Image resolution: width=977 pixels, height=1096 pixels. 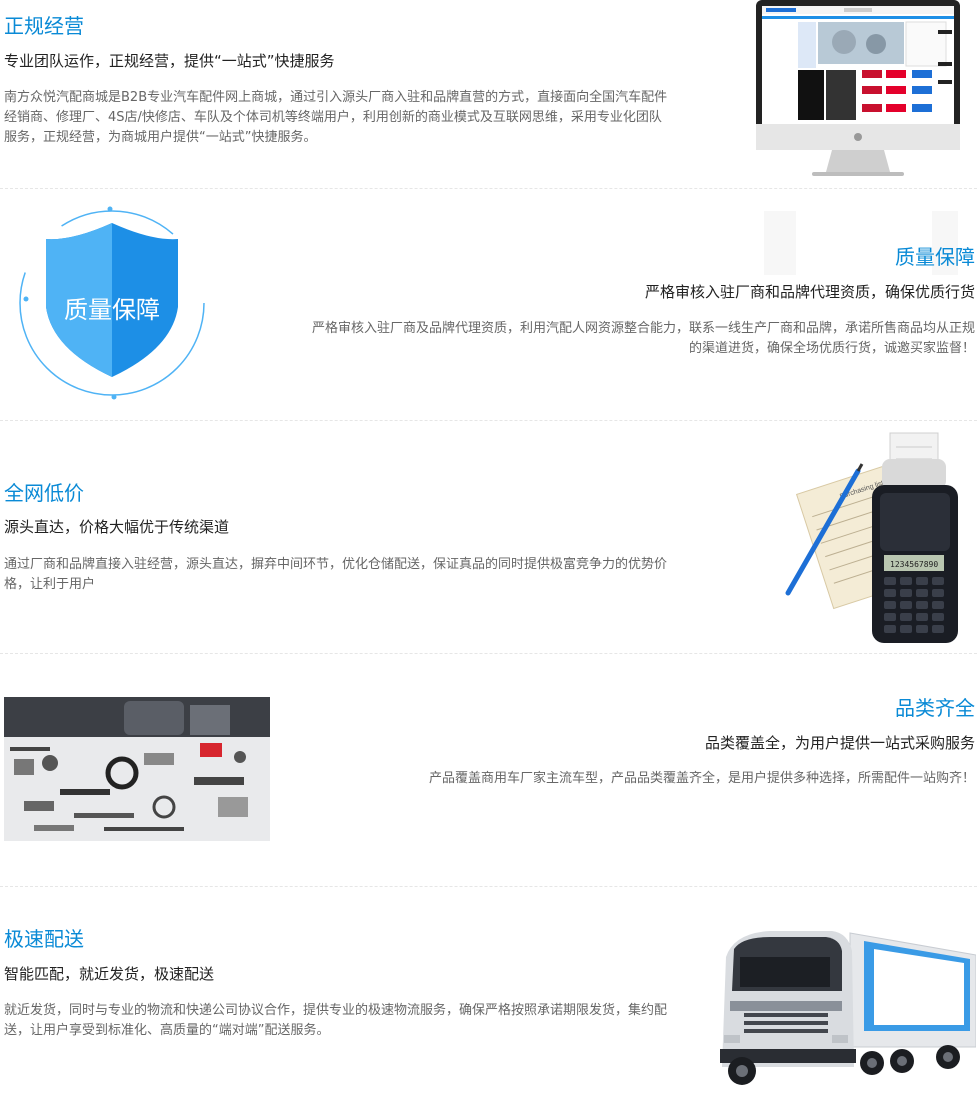 I want to click on section-subtitle: 智能匹配，就近发货，极速配送, so click(x=109, y=974).